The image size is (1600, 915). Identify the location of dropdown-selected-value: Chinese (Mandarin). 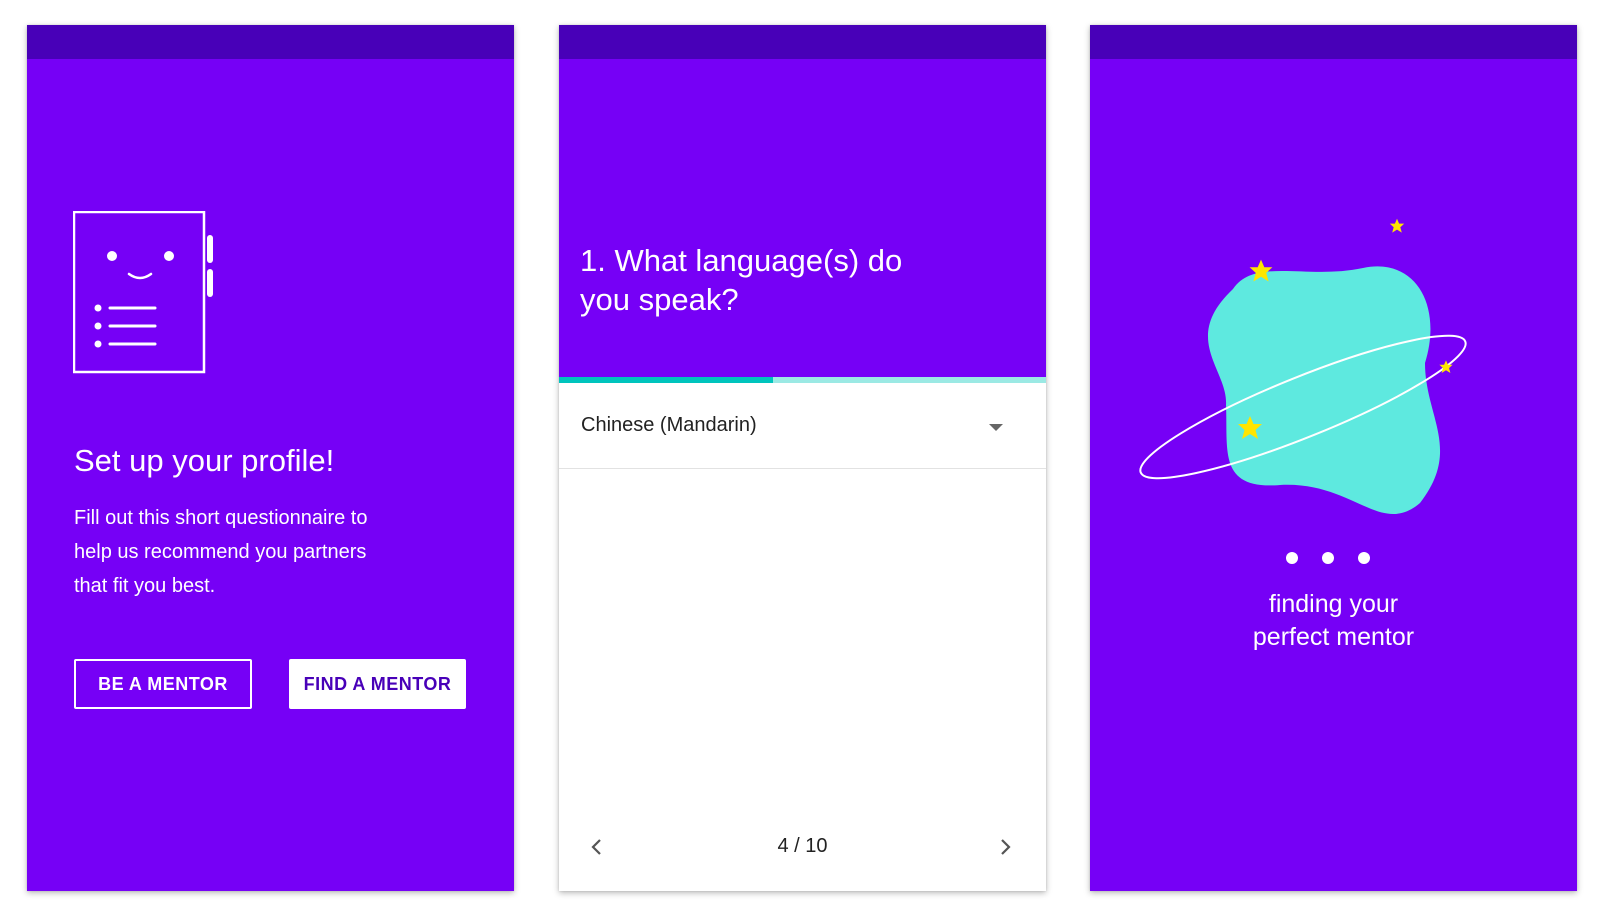
(669, 425).